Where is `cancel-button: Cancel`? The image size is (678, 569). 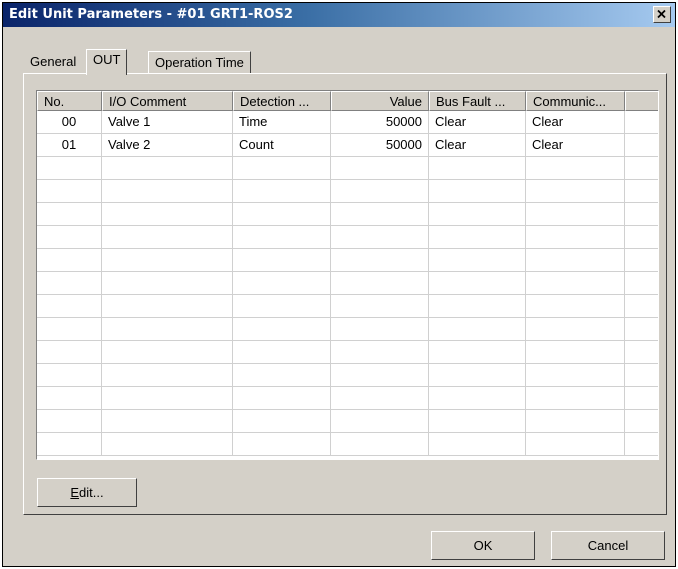 cancel-button: Cancel is located at coordinates (608, 545).